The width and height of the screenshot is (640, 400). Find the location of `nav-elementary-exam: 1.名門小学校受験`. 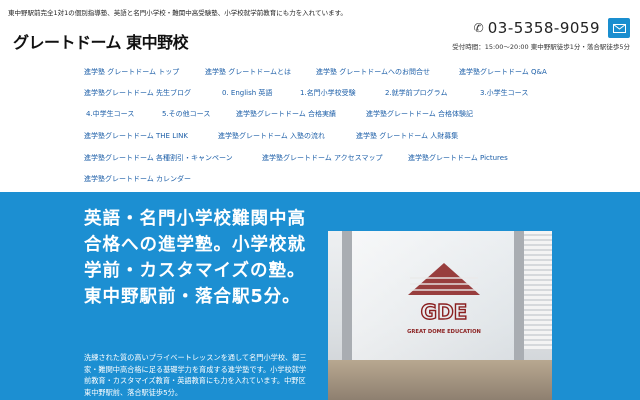

nav-elementary-exam: 1.名門小学校受験 is located at coordinates (328, 93).